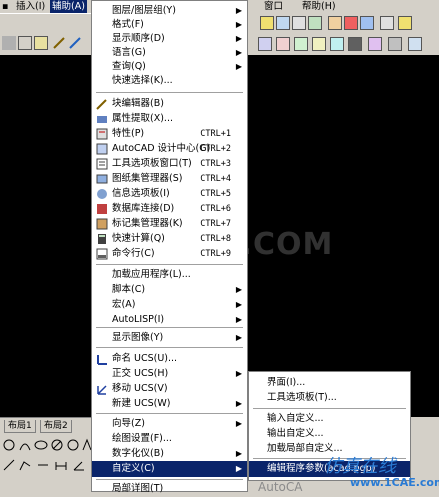 This screenshot has height=497, width=439. What do you see at coordinates (169, 239) in the screenshot?
I see `menu-item-quick-calc: 快速计算(Q) CTRL+8` at bounding box center [169, 239].